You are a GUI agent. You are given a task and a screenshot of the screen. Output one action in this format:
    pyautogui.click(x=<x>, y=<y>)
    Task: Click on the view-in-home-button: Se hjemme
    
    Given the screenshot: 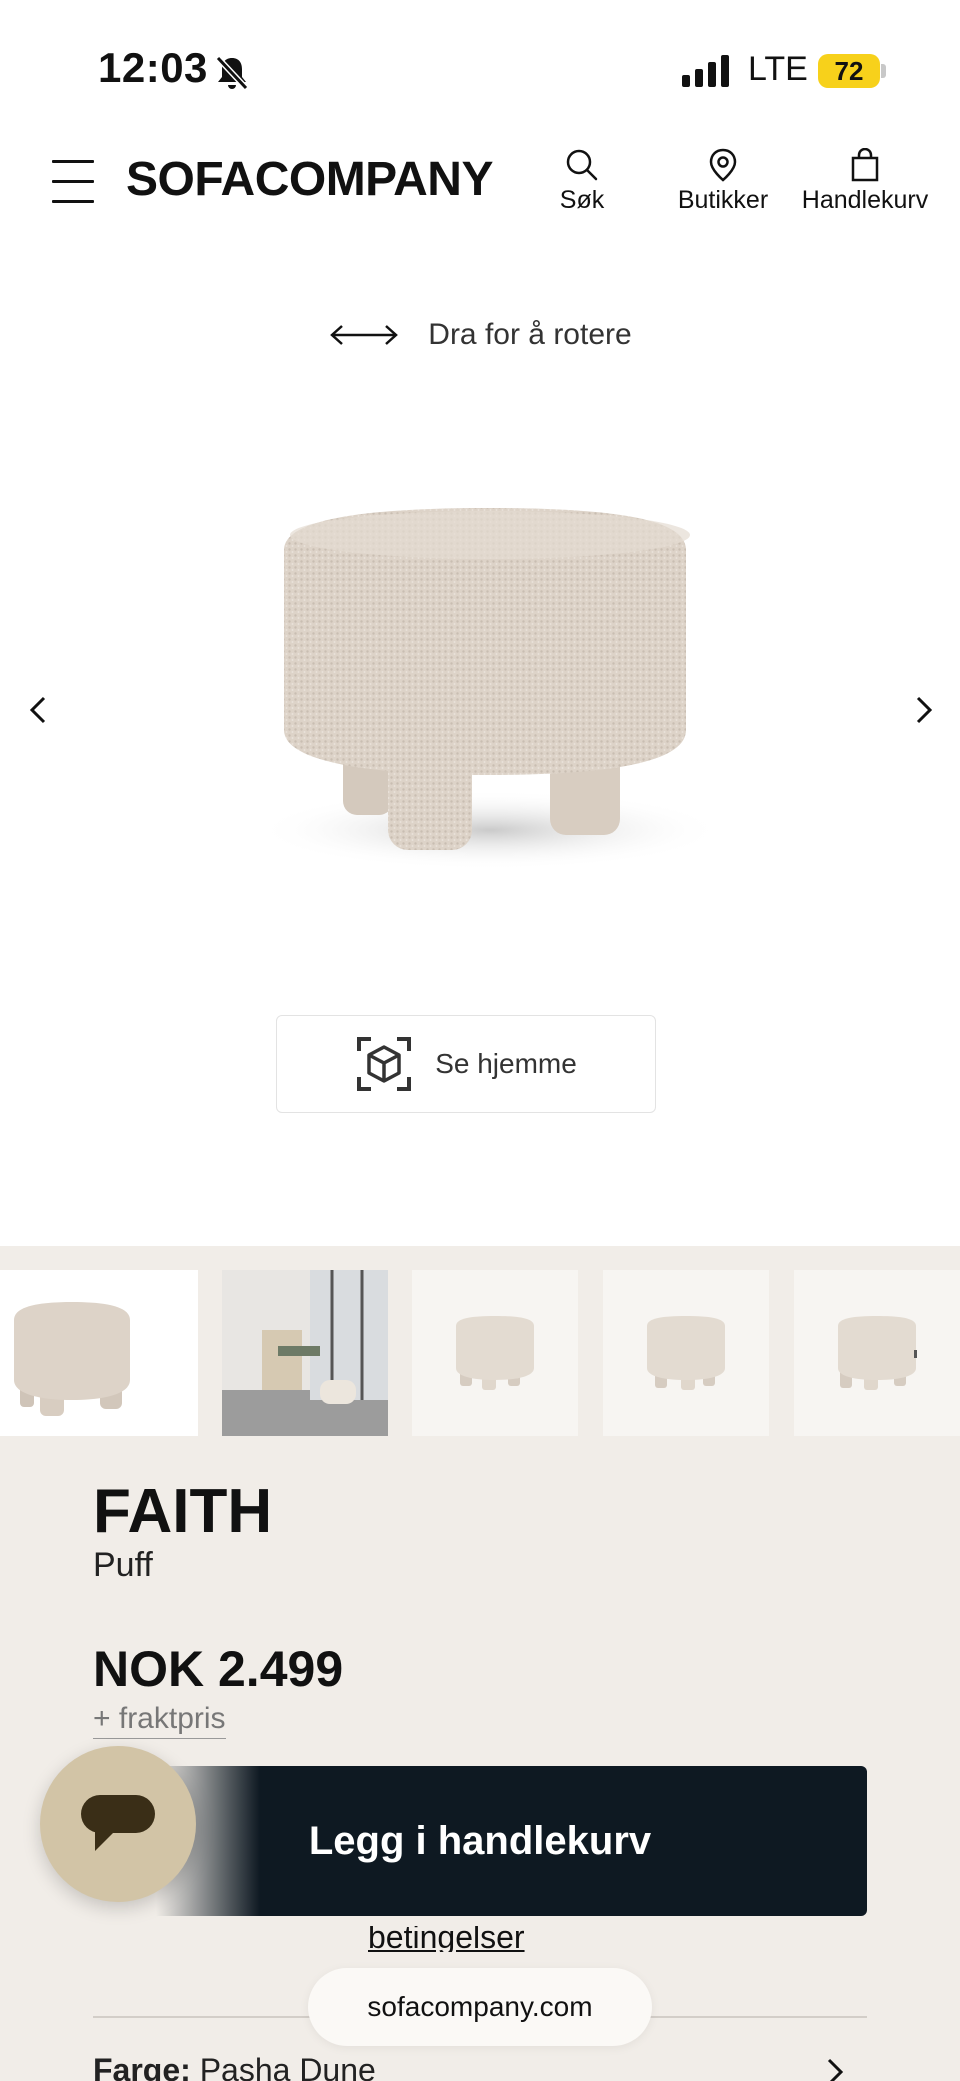 What is the action you would take?
    pyautogui.click(x=466, y=1064)
    